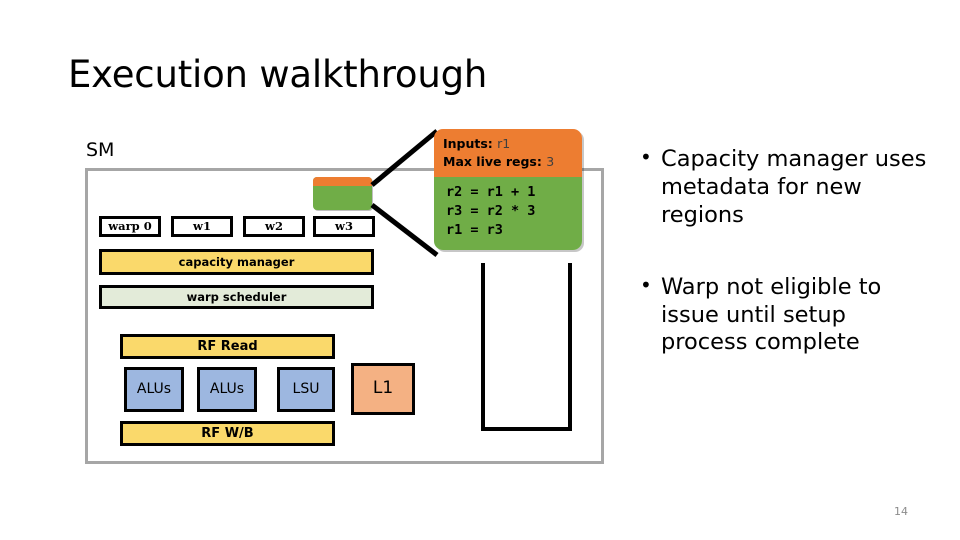 The width and height of the screenshot is (960, 540). Describe the element at coordinates (504, 143) in the screenshot. I see `callout-inputs-value: r1` at that location.